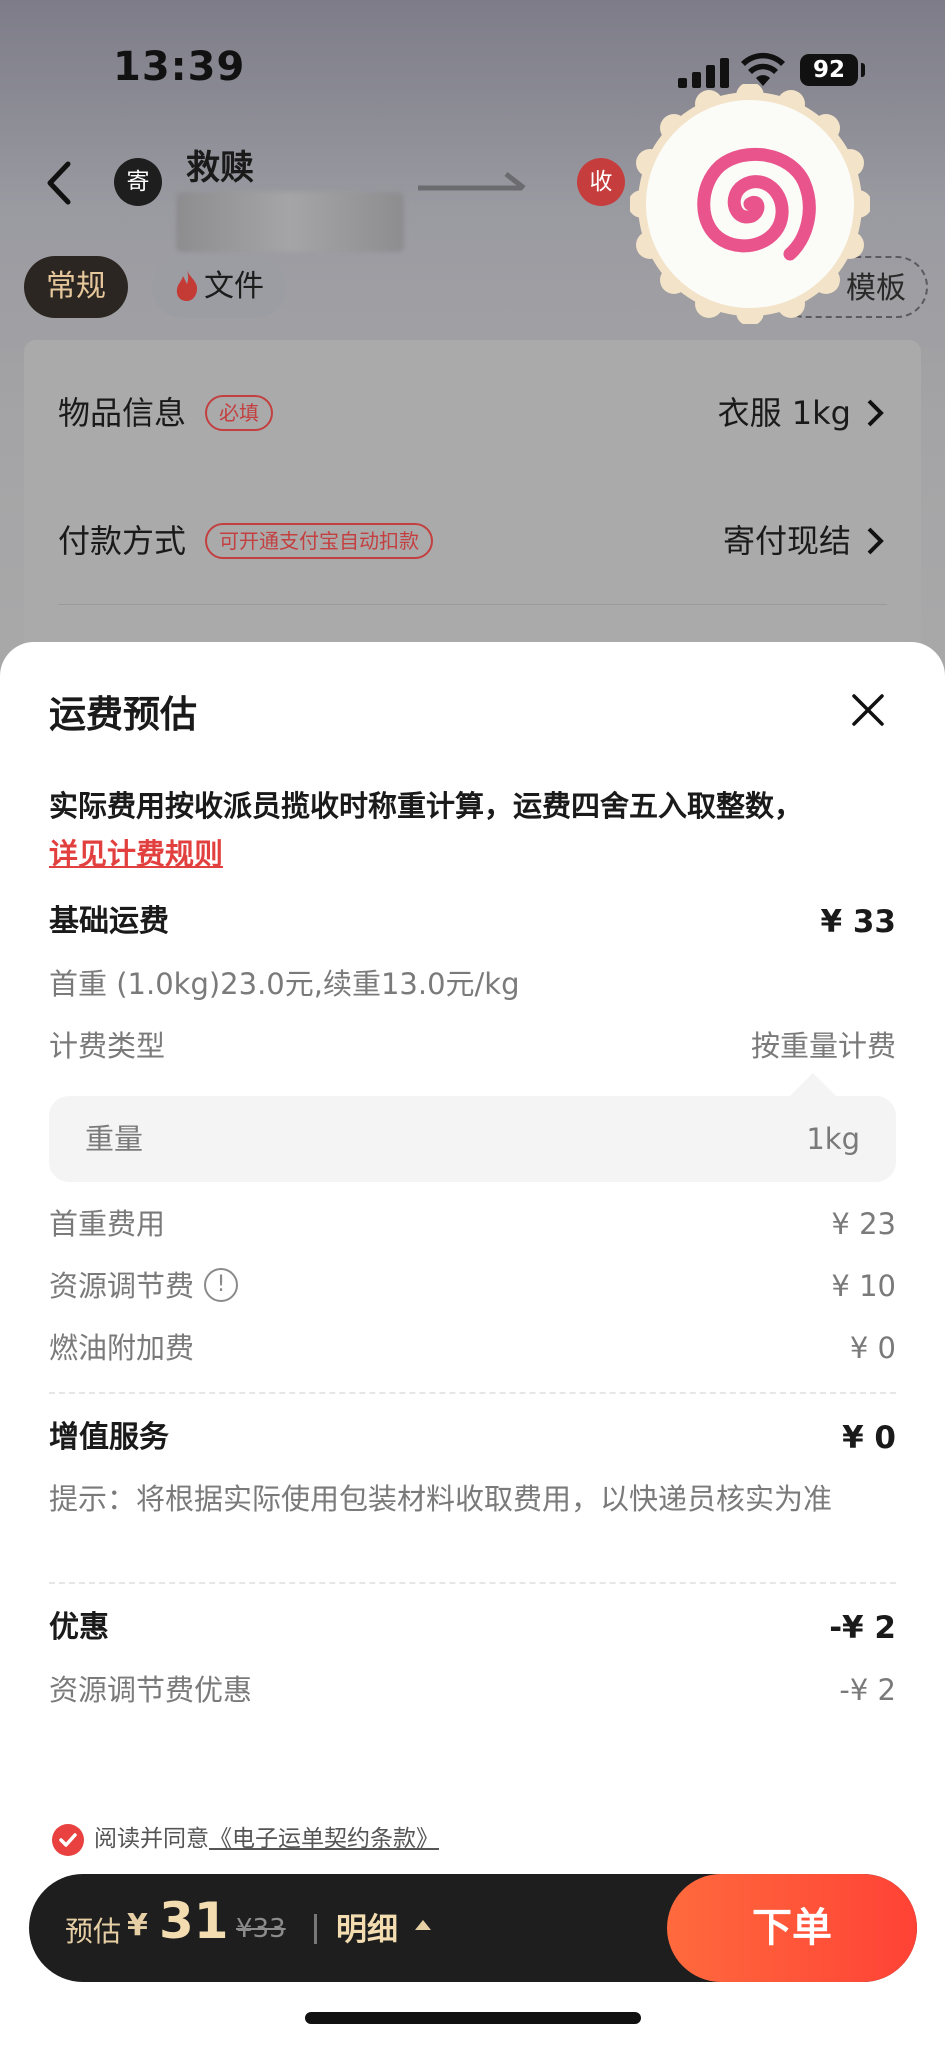 This screenshot has width=945, height=2048. Describe the element at coordinates (863, 70) in the screenshot. I see `battery-tip` at that location.